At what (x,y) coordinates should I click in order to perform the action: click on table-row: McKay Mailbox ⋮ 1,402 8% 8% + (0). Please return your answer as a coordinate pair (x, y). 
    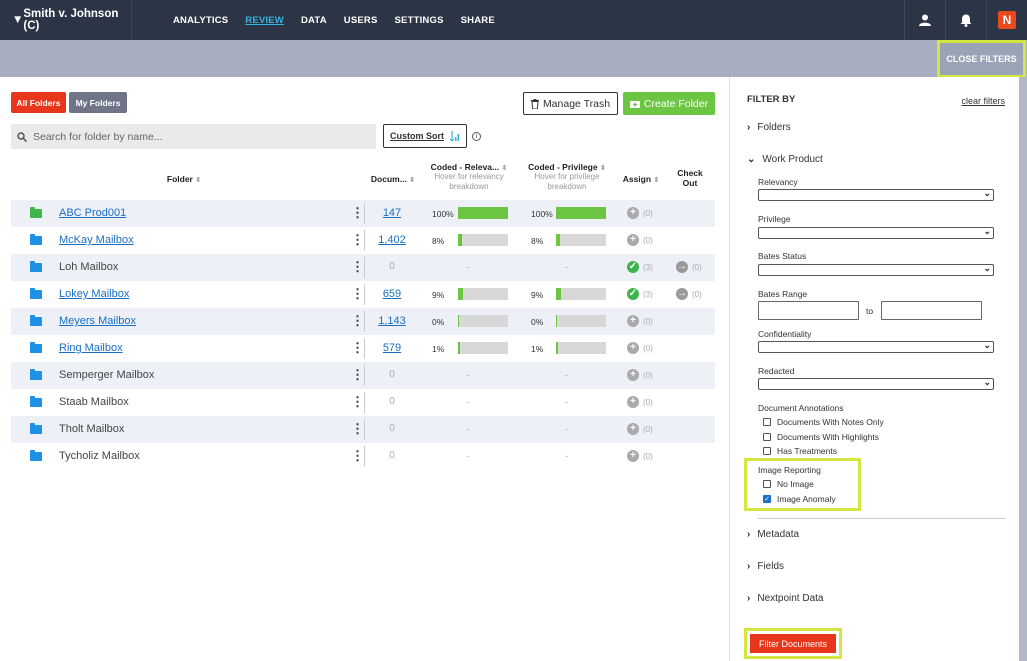
    Looking at the image, I should click on (363, 240).